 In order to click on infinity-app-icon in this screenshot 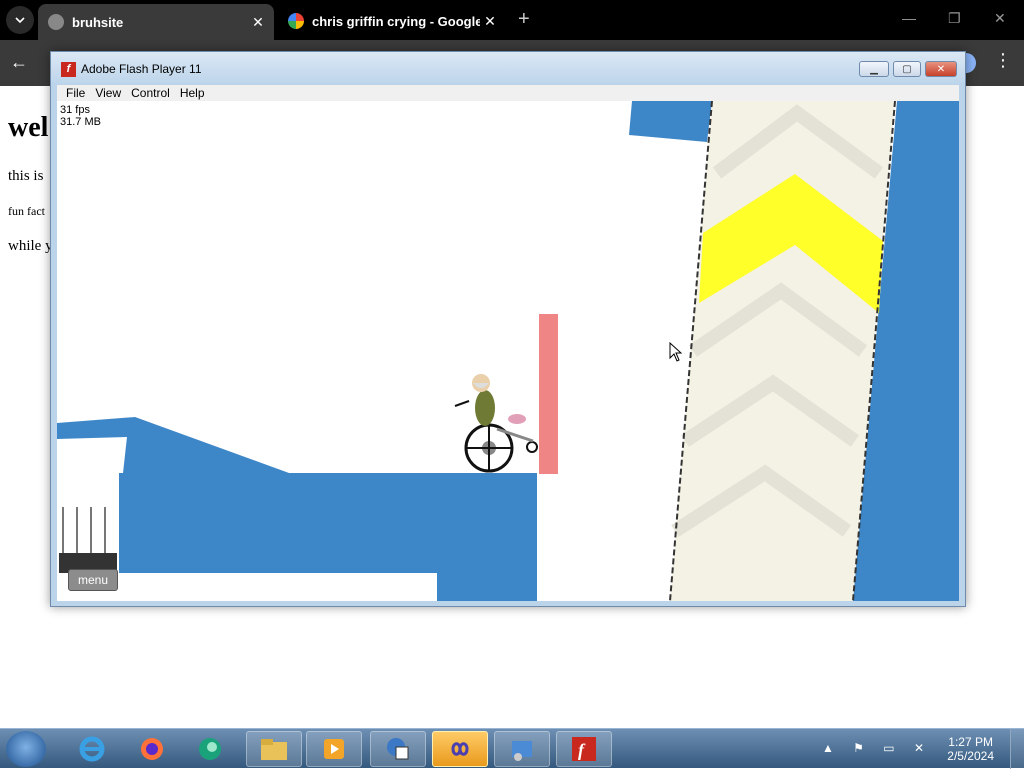, I will do `click(460, 749)`.